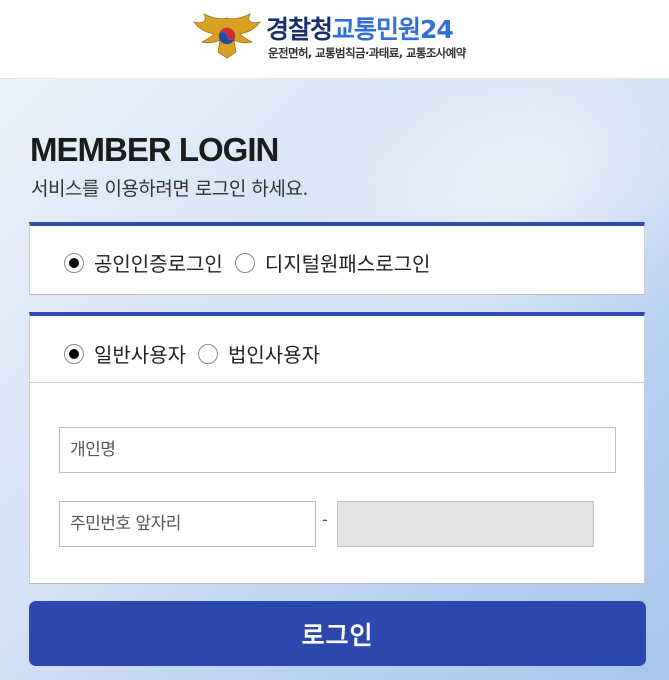 The height and width of the screenshot is (680, 669). Describe the element at coordinates (465, 524) in the screenshot. I see `rrn-back-input` at that location.